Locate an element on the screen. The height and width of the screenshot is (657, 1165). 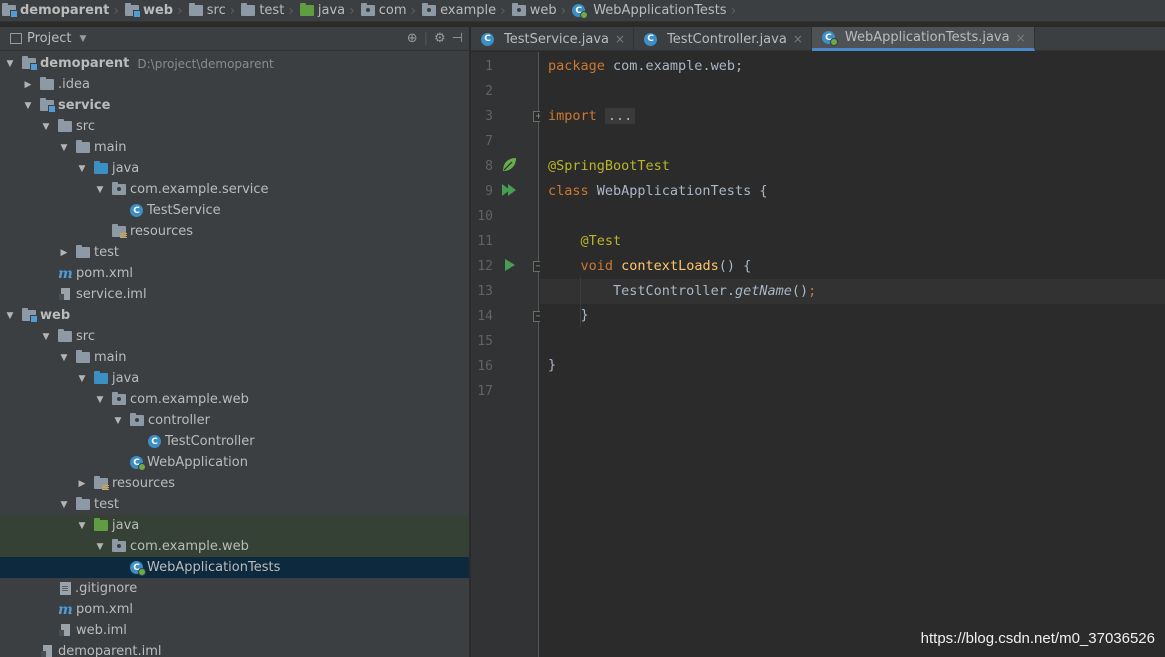
tree-item-package: ▼ controller is located at coordinates (234, 420).